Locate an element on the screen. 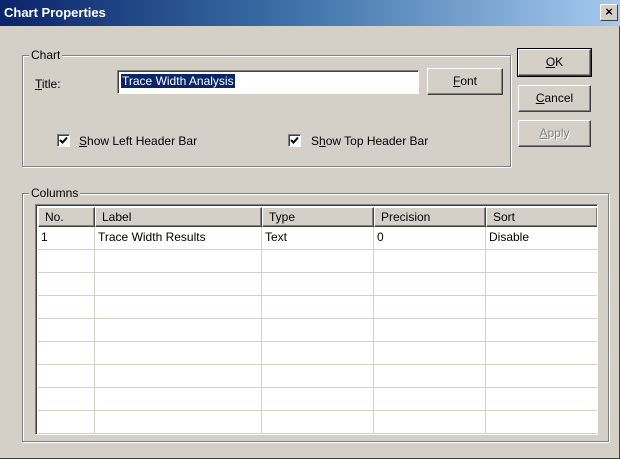 The width and height of the screenshot is (620, 459). cell-sort: Disable is located at coordinates (541, 238).